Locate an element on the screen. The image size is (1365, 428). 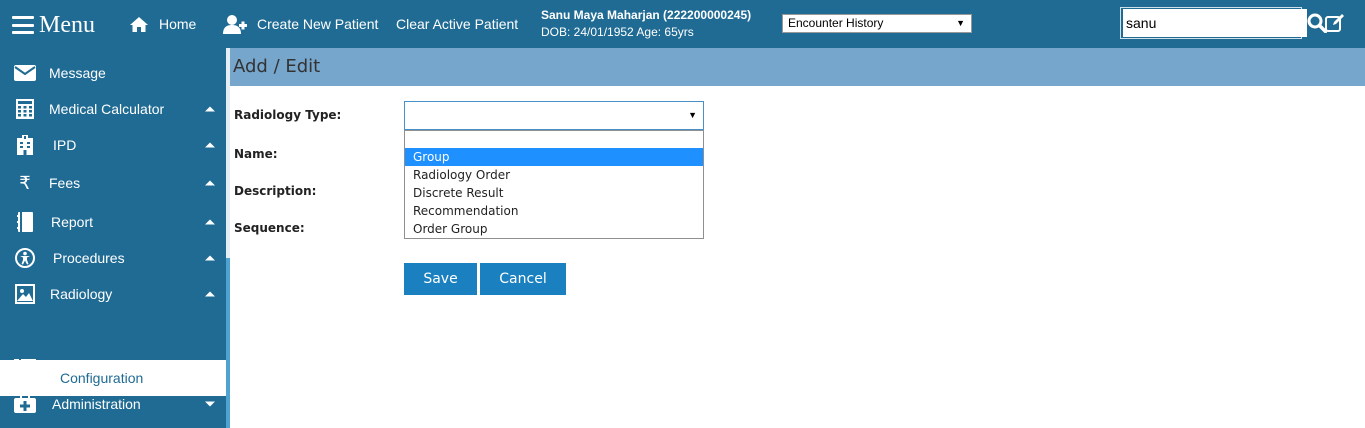
sidebar-item-inventory: Inventory is located at coordinates (113, 368).